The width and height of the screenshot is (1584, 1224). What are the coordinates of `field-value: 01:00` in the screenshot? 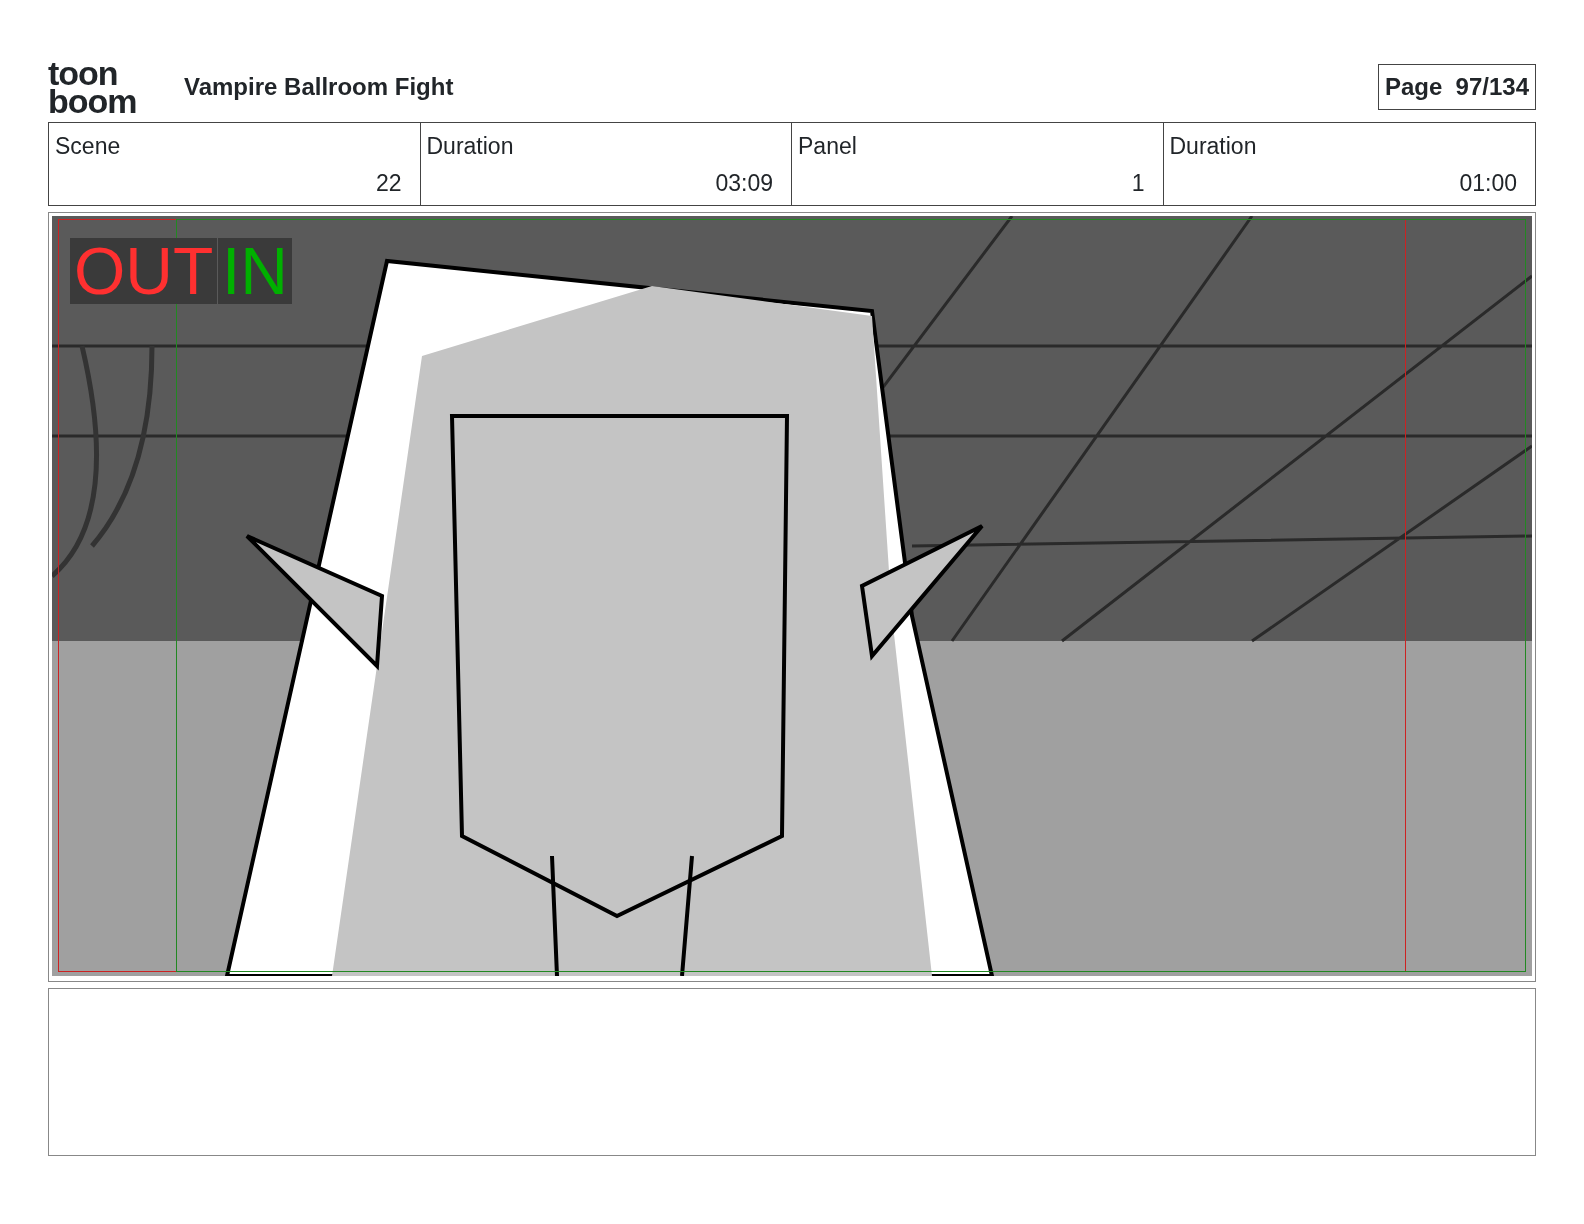 It's located at (1488, 183).